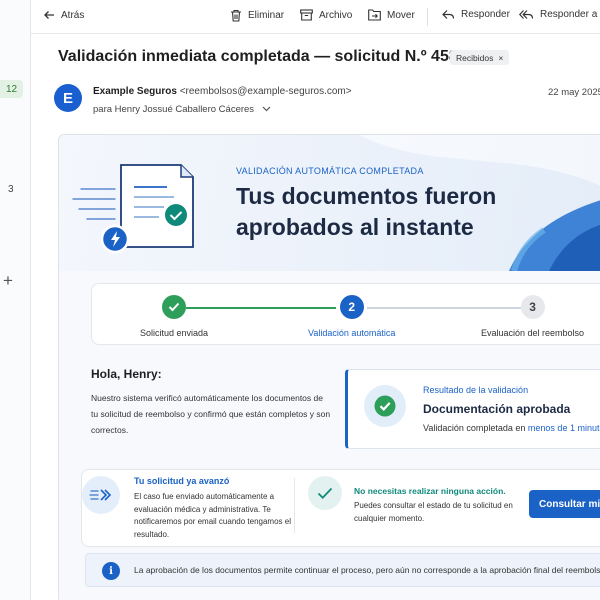  Describe the element at coordinates (500, 58) in the screenshot. I see `chip-close-icon: ×` at that location.